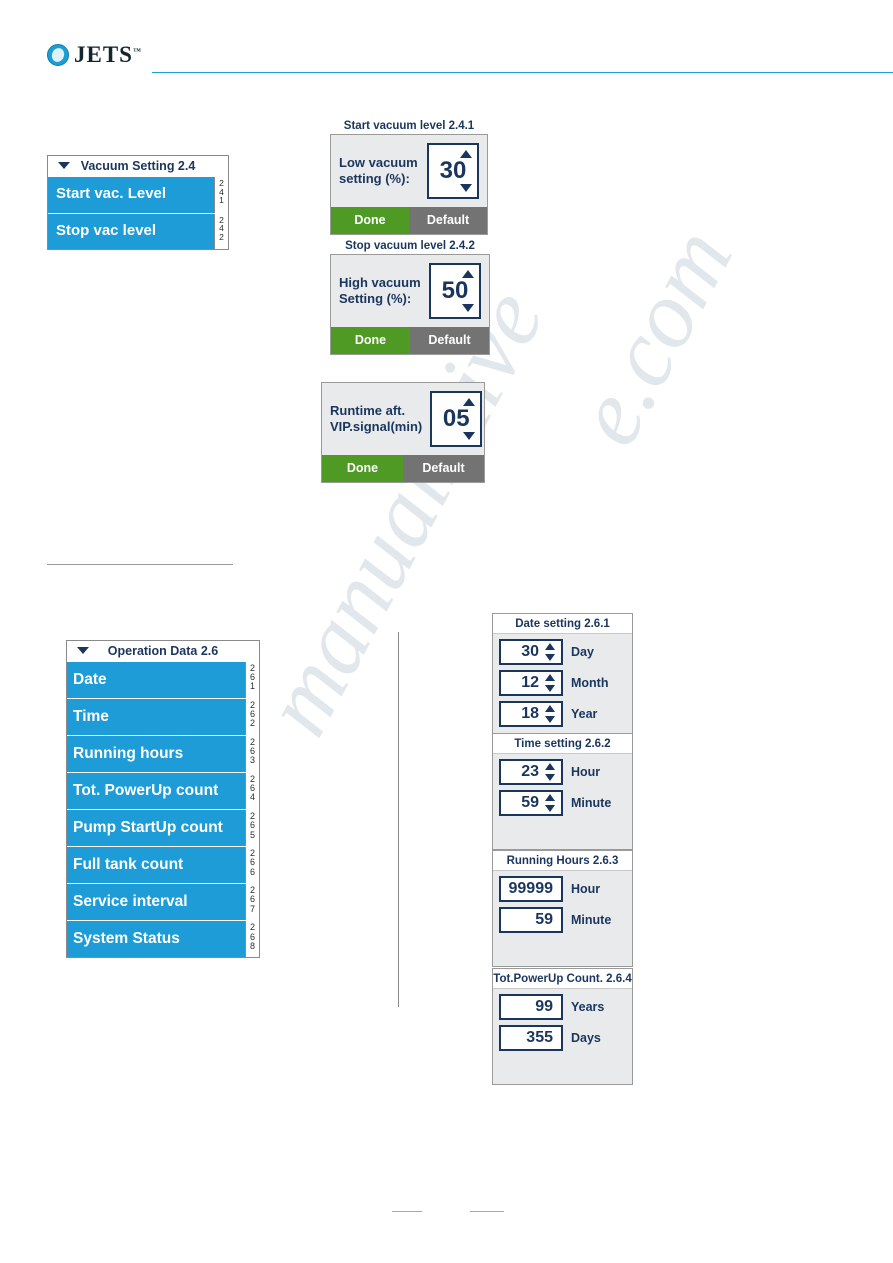 The width and height of the screenshot is (893, 1263). I want to click on menu-item-label: Start vac. Level, so click(111, 193).